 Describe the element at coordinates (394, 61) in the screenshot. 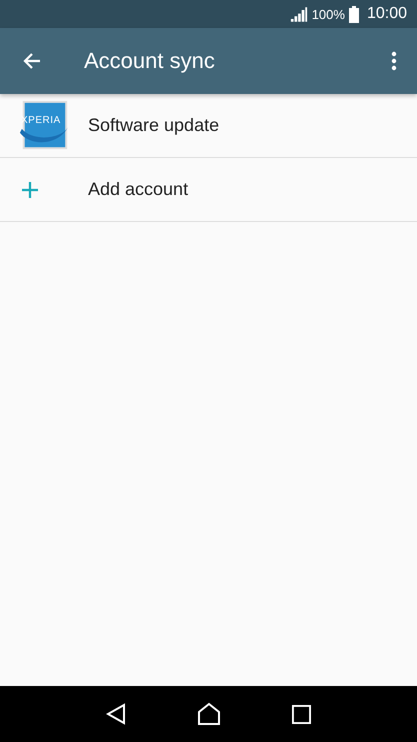

I see `more-options-icon` at that location.